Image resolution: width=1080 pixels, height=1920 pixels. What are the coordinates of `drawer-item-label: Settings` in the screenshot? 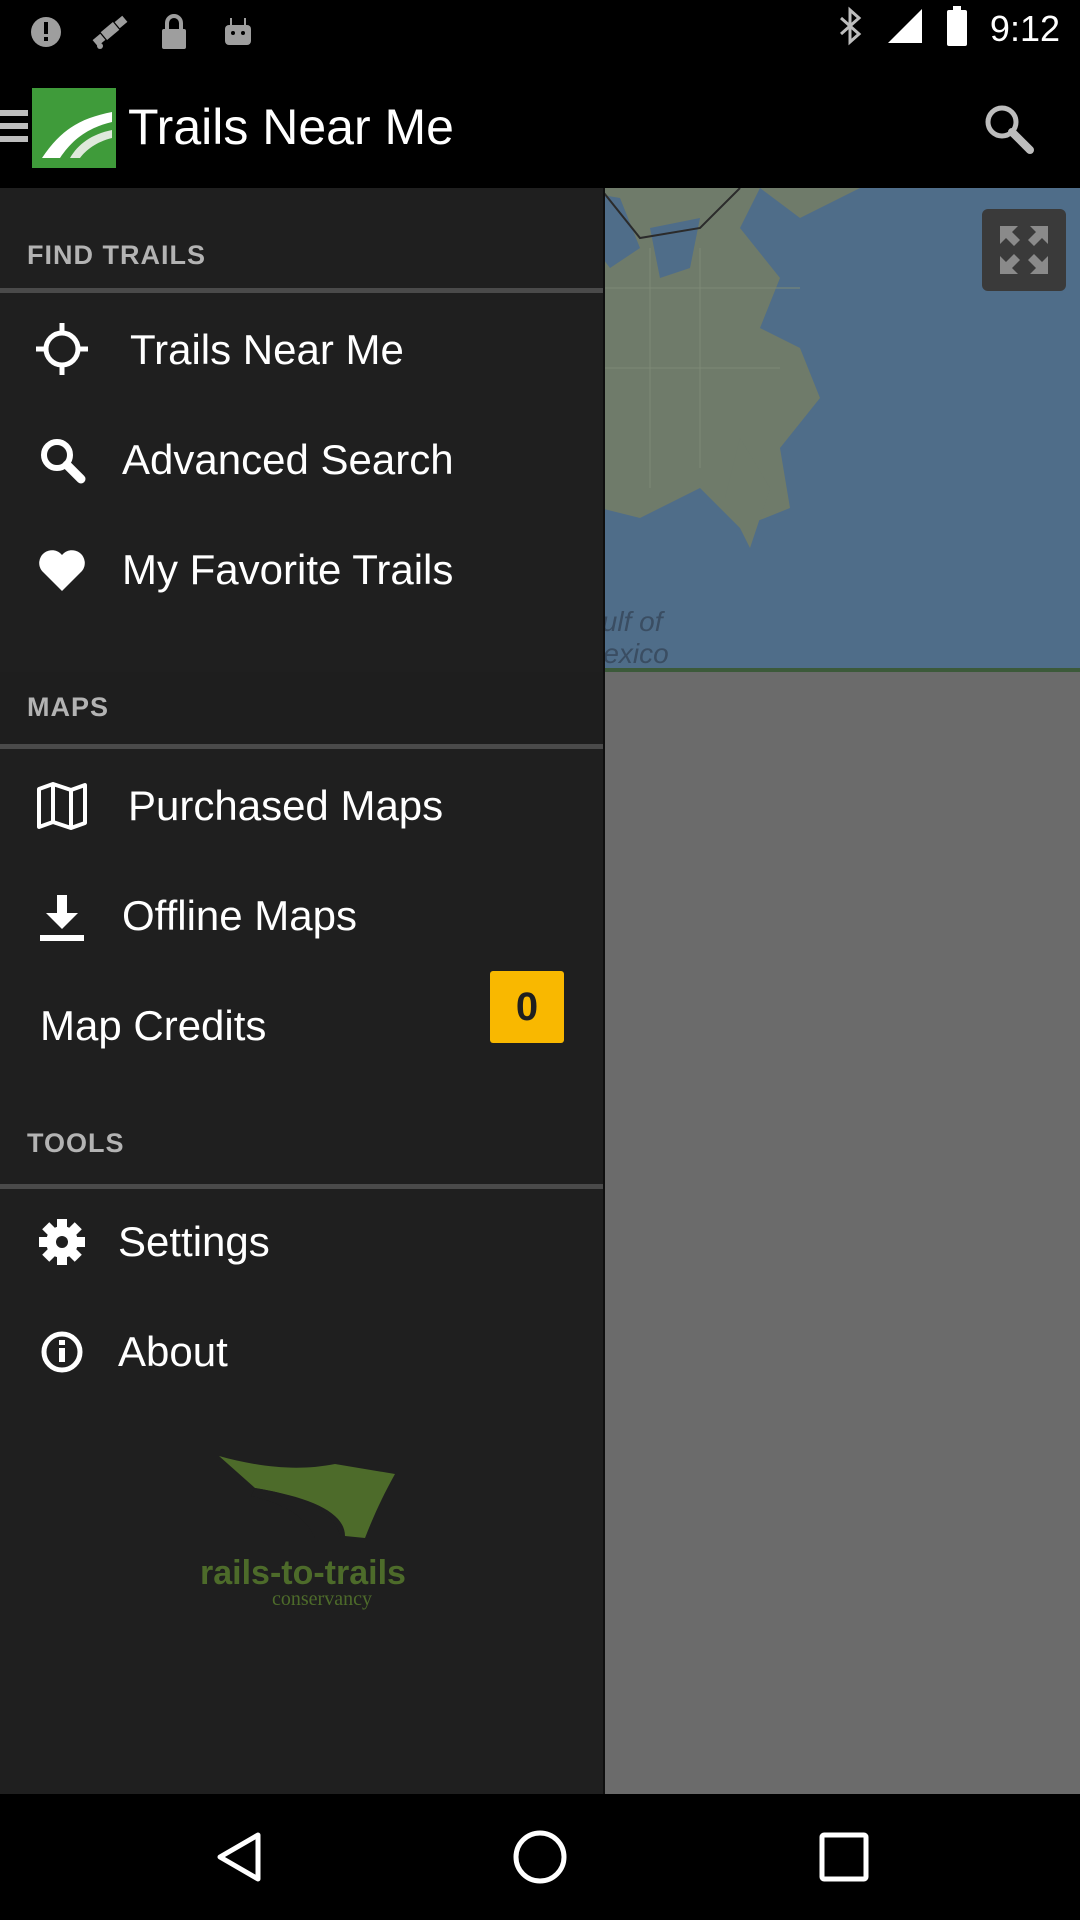 It's located at (194, 1241).